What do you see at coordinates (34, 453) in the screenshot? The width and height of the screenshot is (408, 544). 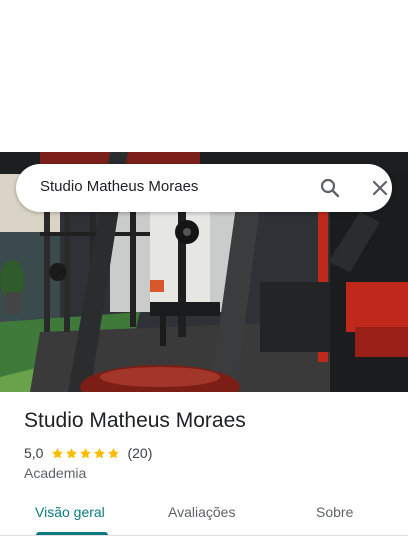 I see `rating-value: 5,0` at bounding box center [34, 453].